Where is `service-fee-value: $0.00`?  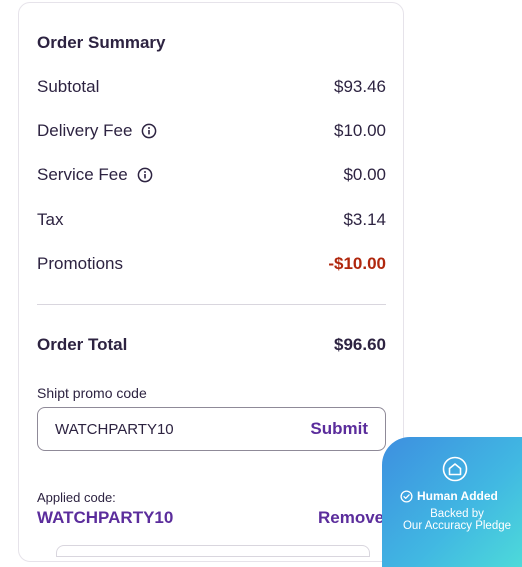
service-fee-value: $0.00 is located at coordinates (364, 174).